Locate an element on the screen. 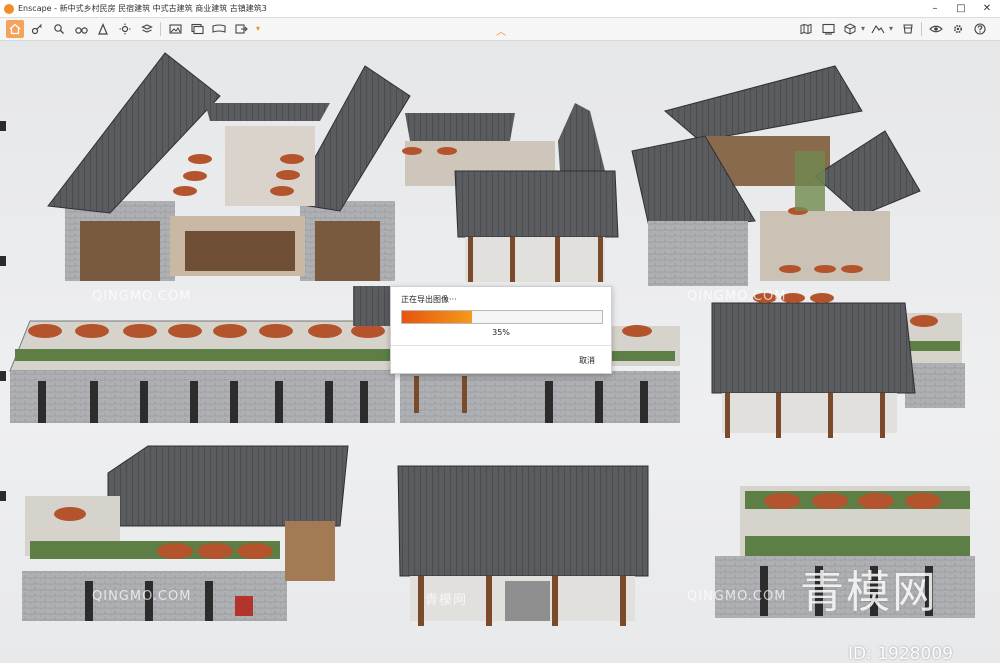 Image resolution: width=1000 pixels, height=663 pixels. dialog-divider is located at coordinates (501, 345).